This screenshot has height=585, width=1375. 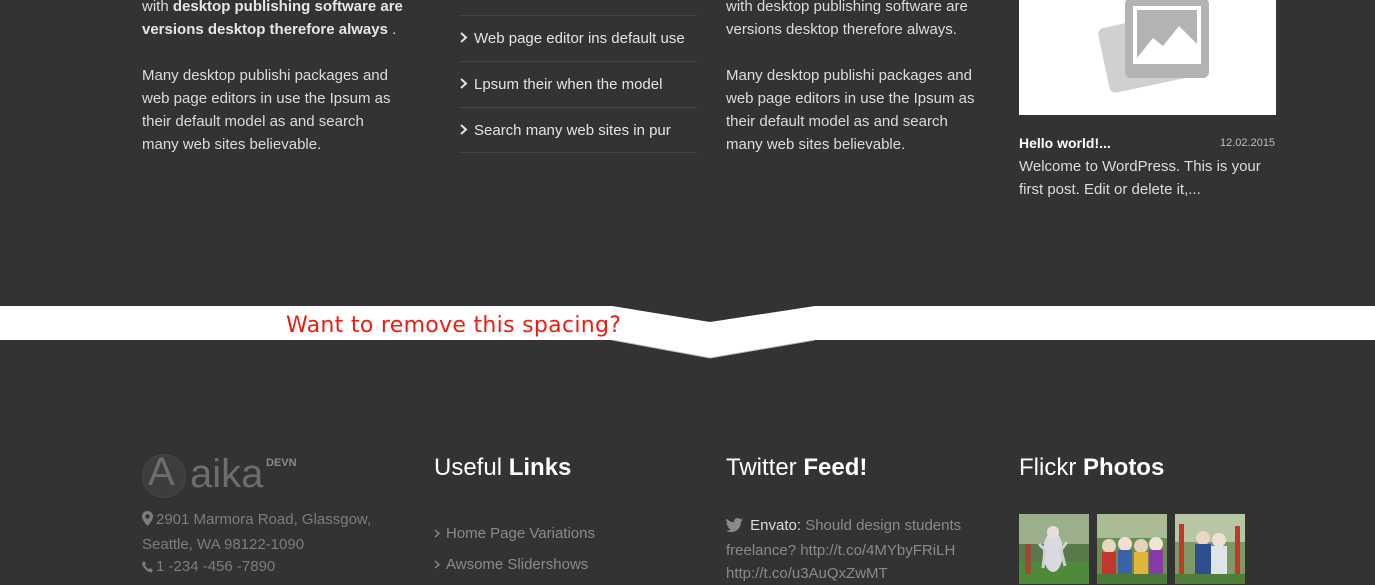 I want to click on list-item-label: Web page editor ins default use, so click(x=579, y=38).